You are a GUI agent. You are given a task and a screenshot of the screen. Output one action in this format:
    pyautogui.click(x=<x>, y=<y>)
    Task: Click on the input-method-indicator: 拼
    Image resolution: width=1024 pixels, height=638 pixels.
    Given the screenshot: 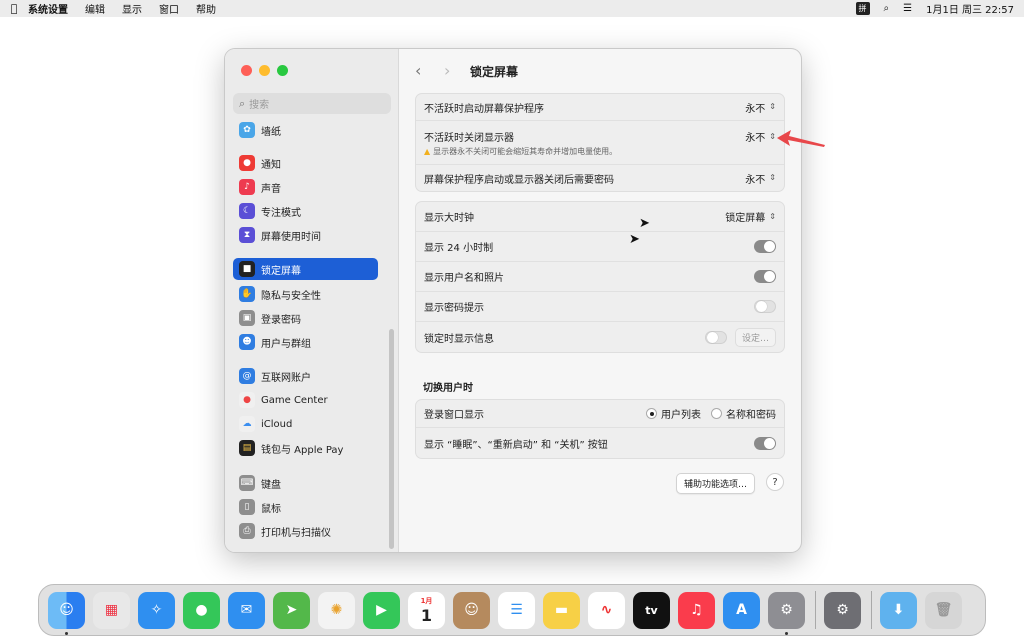 What is the action you would take?
    pyautogui.click(x=862, y=8)
    